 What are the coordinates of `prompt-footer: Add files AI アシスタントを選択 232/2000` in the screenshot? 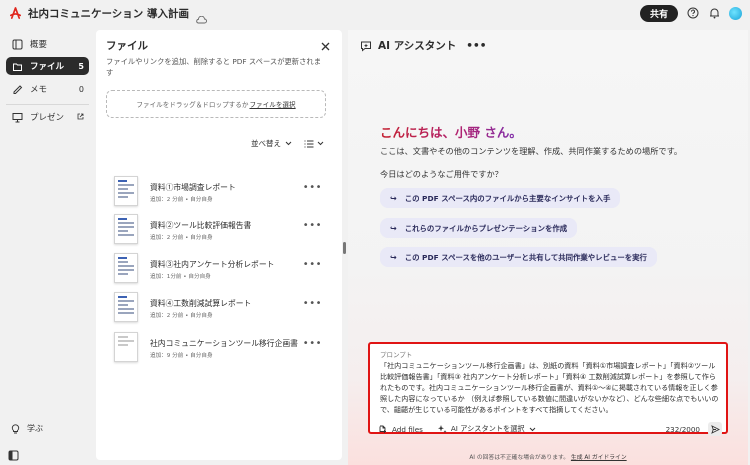 It's located at (550, 429).